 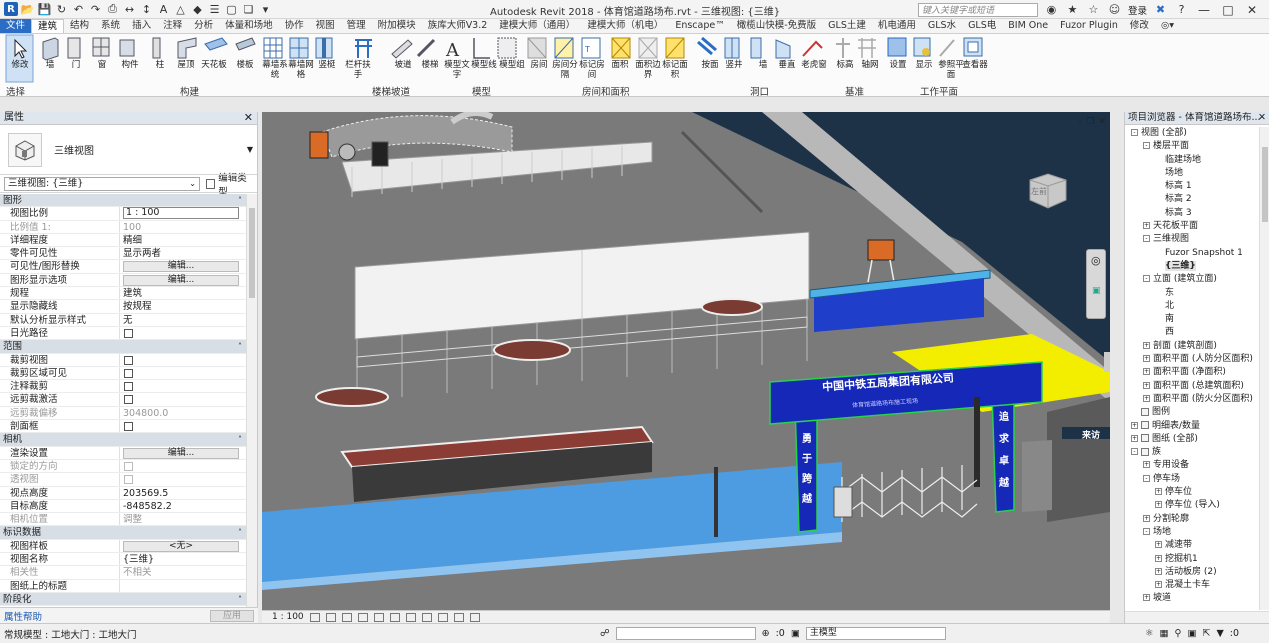 What do you see at coordinates (160, 65) in the screenshot?
I see `tool-5: 柱` at bounding box center [160, 65].